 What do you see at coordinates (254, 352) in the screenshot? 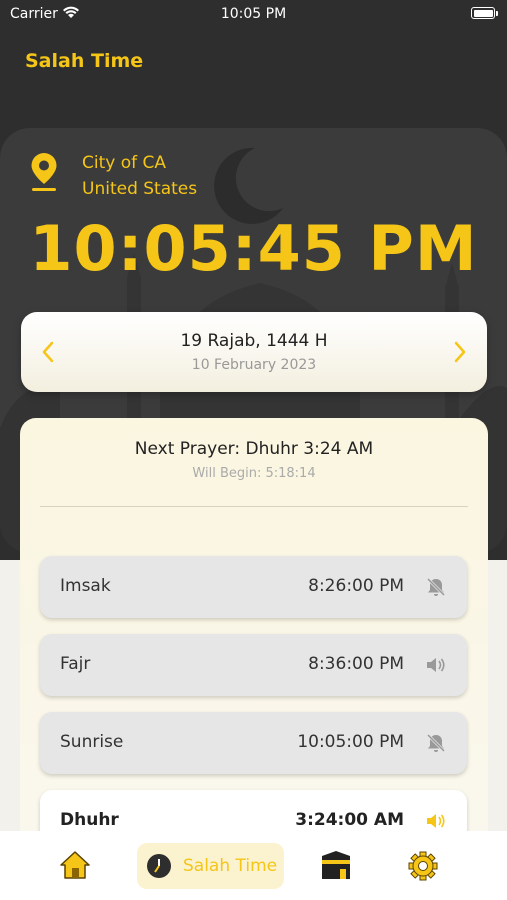
I see `date-selector: 19 Rajab, 1444 H 10 February 2023` at bounding box center [254, 352].